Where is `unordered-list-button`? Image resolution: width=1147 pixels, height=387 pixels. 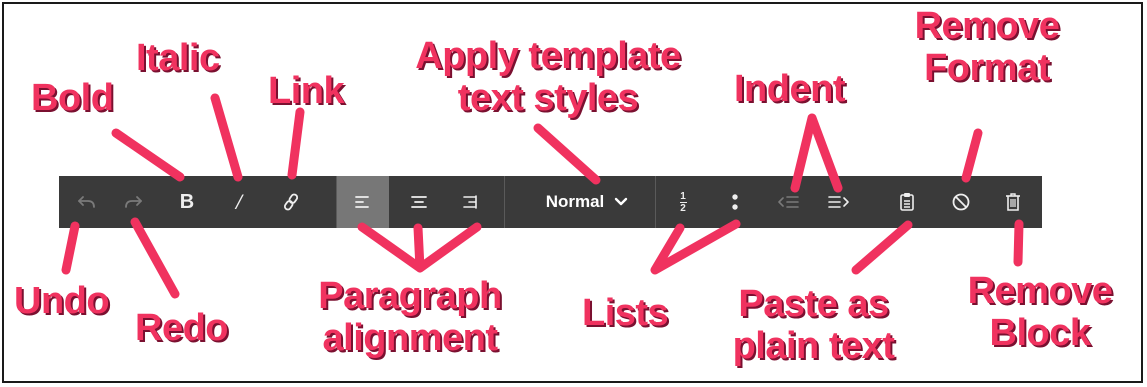 unordered-list-button is located at coordinates (735, 202).